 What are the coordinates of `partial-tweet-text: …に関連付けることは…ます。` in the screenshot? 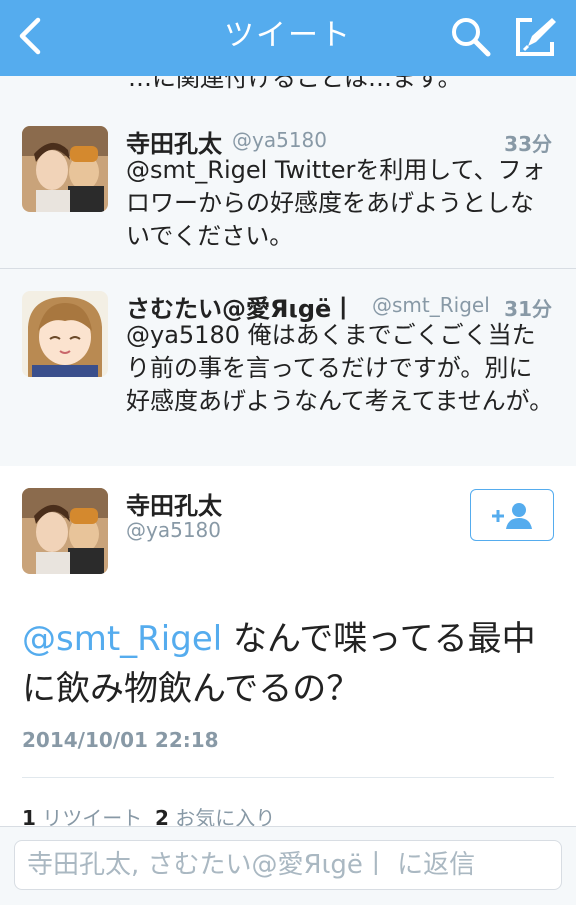 It's located at (295, 84).